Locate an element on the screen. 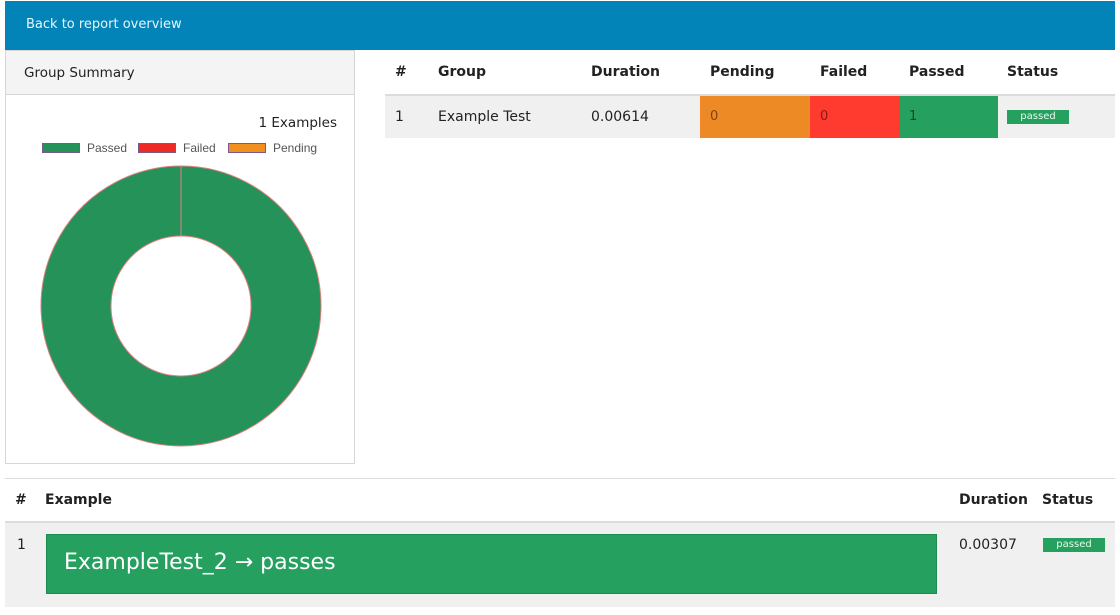 Image resolution: width=1120 pixels, height=615 pixels. table-row: 1 ExampleTest_2 → passes 0.00307 passed is located at coordinates (560, 565).